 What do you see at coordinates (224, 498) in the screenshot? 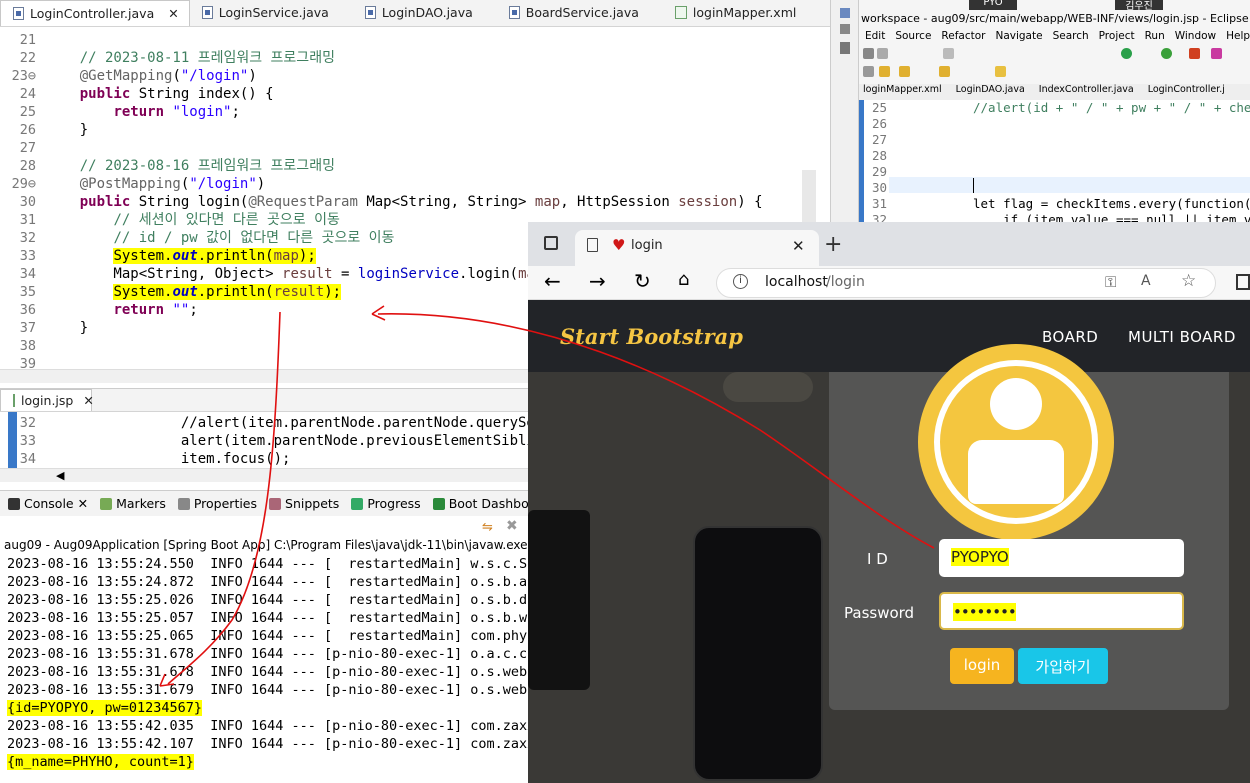
I see `arrow-to-console-line` at bounding box center [224, 498].